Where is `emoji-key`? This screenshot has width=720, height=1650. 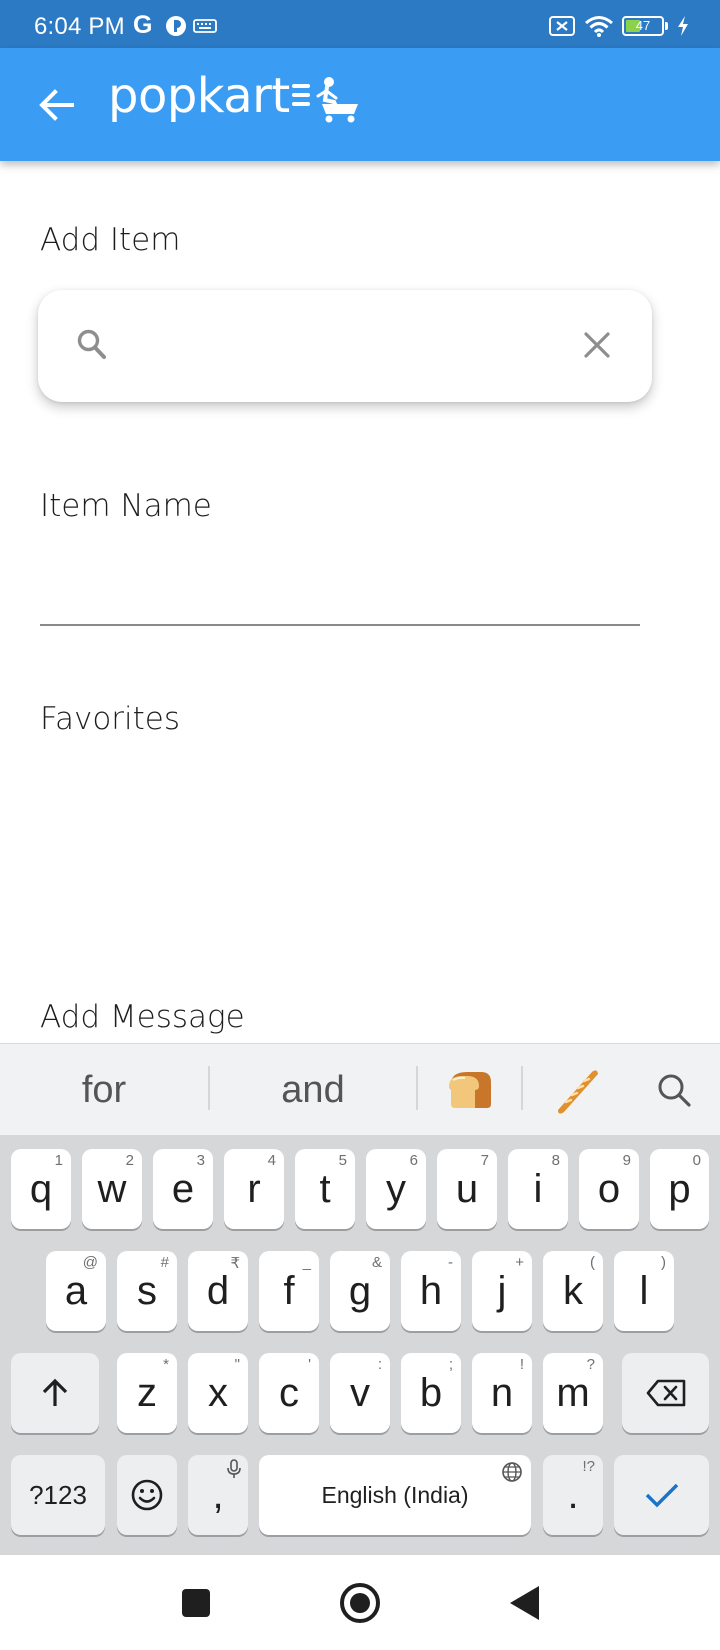 emoji-key is located at coordinates (147, 1495).